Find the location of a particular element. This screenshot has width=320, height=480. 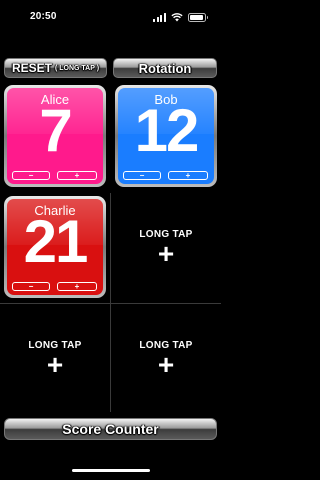

status-time: 20:50 is located at coordinates (43, 16).